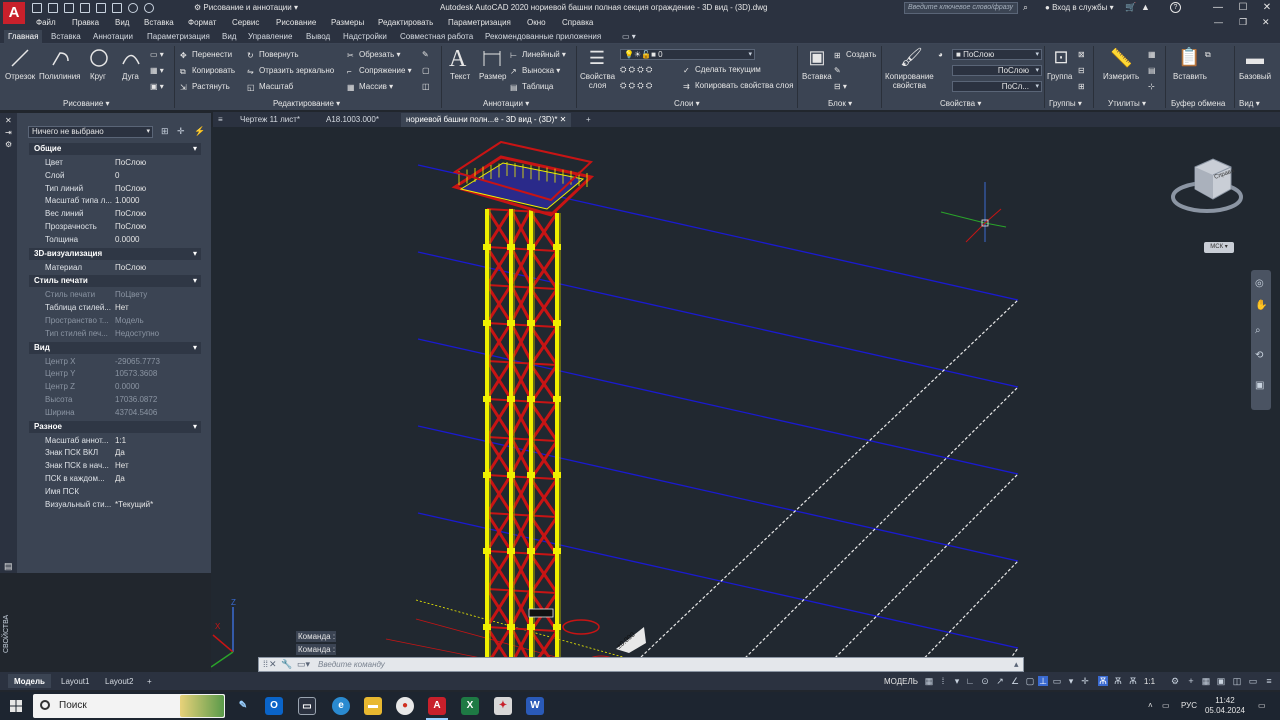  What do you see at coordinates (20, 76) in the screenshot?
I see `line-button: Отрезок` at bounding box center [20, 76].